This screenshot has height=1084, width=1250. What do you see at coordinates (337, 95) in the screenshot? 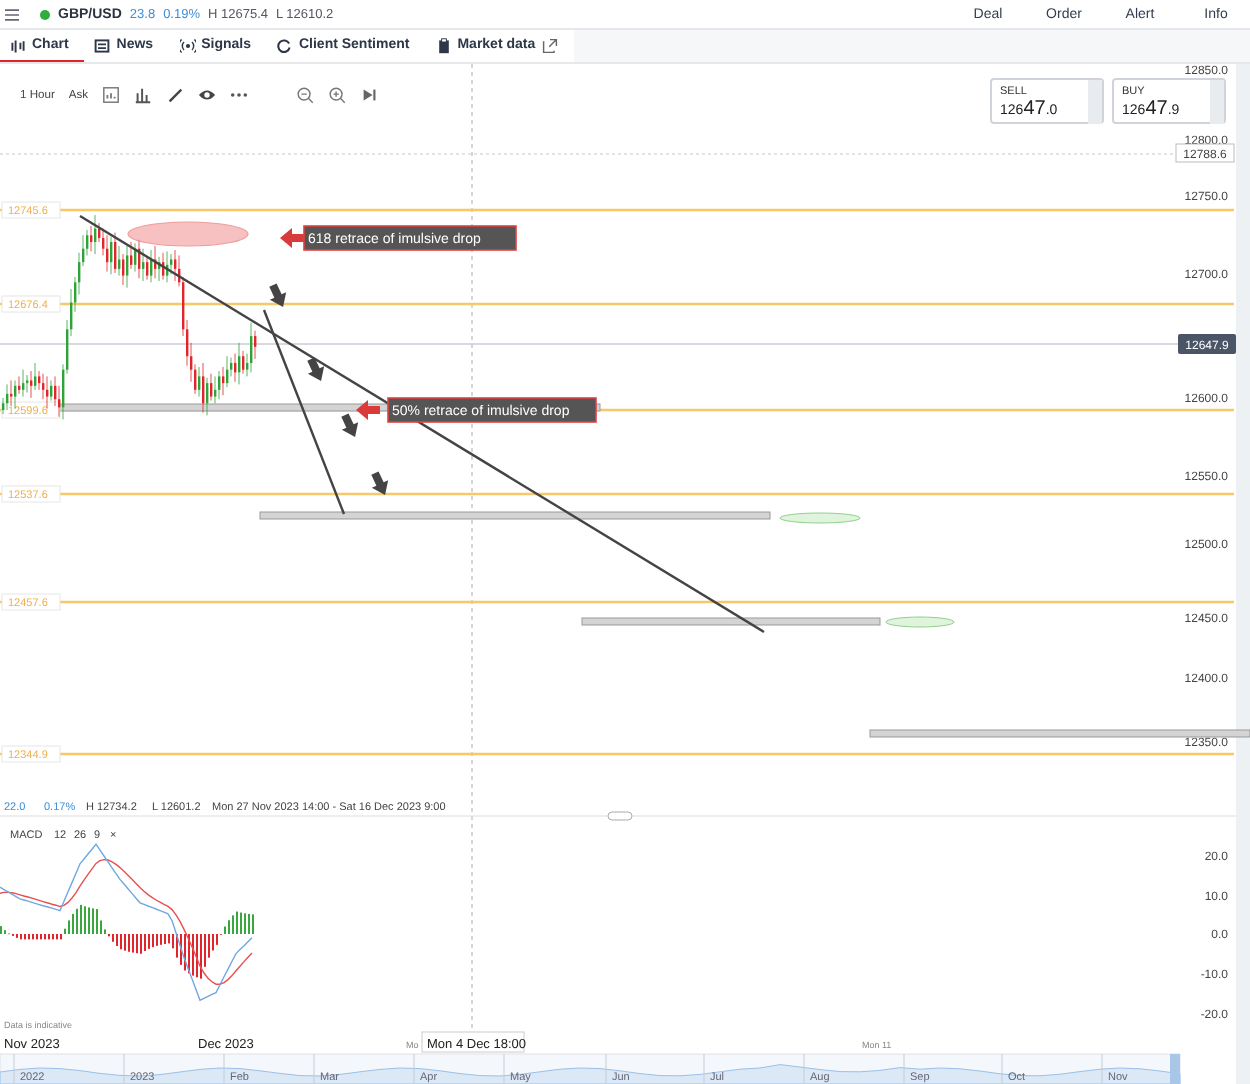
I see `zoom-in-icon` at bounding box center [337, 95].